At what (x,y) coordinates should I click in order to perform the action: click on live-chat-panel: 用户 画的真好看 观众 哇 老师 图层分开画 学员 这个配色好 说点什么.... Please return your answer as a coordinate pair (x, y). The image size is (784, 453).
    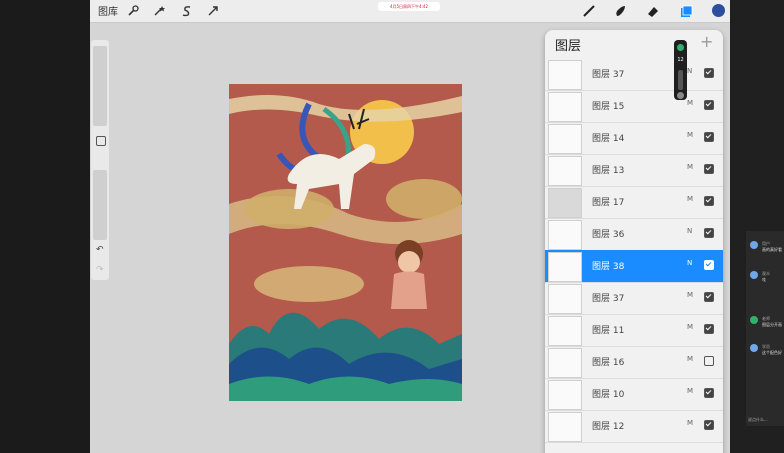
    Looking at the image, I should click on (765, 328).